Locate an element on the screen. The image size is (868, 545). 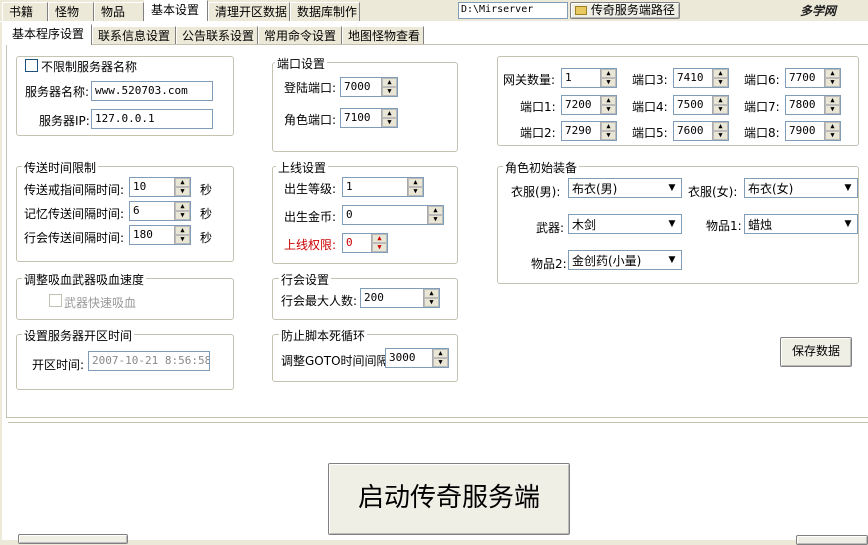
male-clothes-select: 布衣(男) ▼ is located at coordinates (625, 188).